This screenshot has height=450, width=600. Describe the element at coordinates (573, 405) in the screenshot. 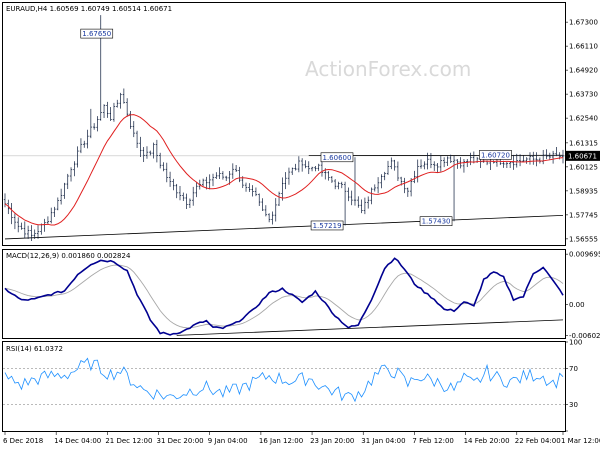

I see `rsi-y-label: 30` at that location.